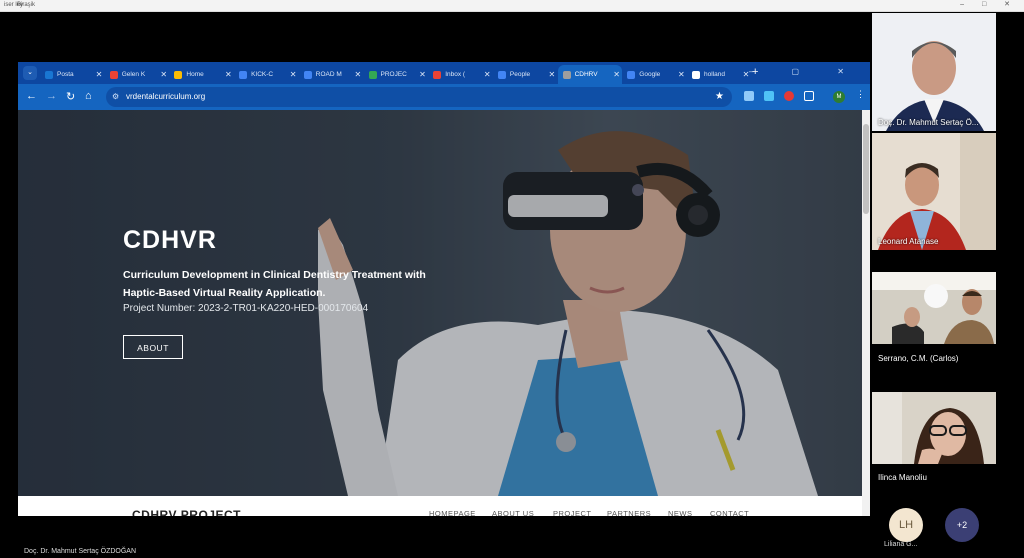 The width and height of the screenshot is (1024, 558). Describe the element at coordinates (572, 512) in the screenshot. I see `nav-link: PROJECT` at that location.